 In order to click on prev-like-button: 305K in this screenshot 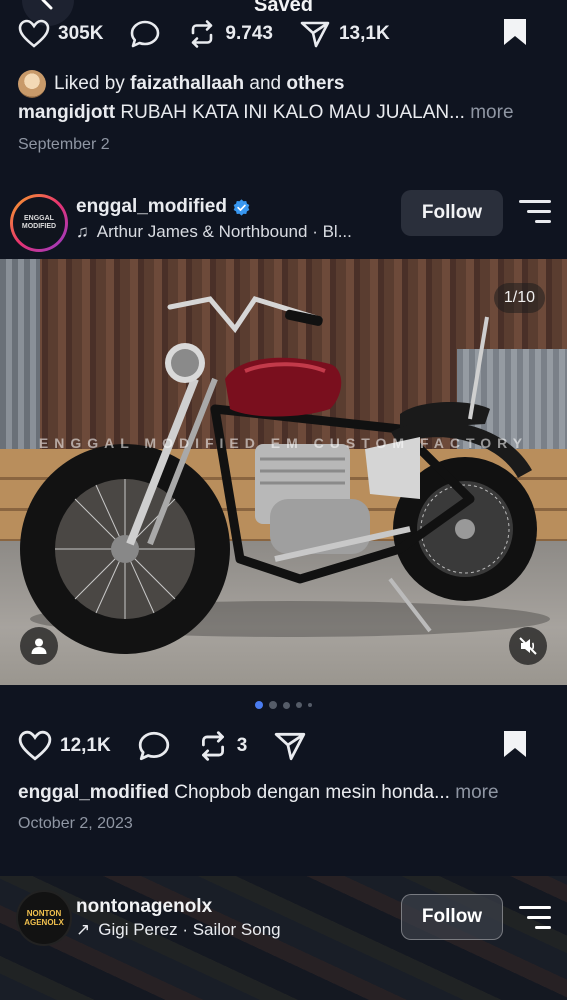, I will do `click(60, 34)`.